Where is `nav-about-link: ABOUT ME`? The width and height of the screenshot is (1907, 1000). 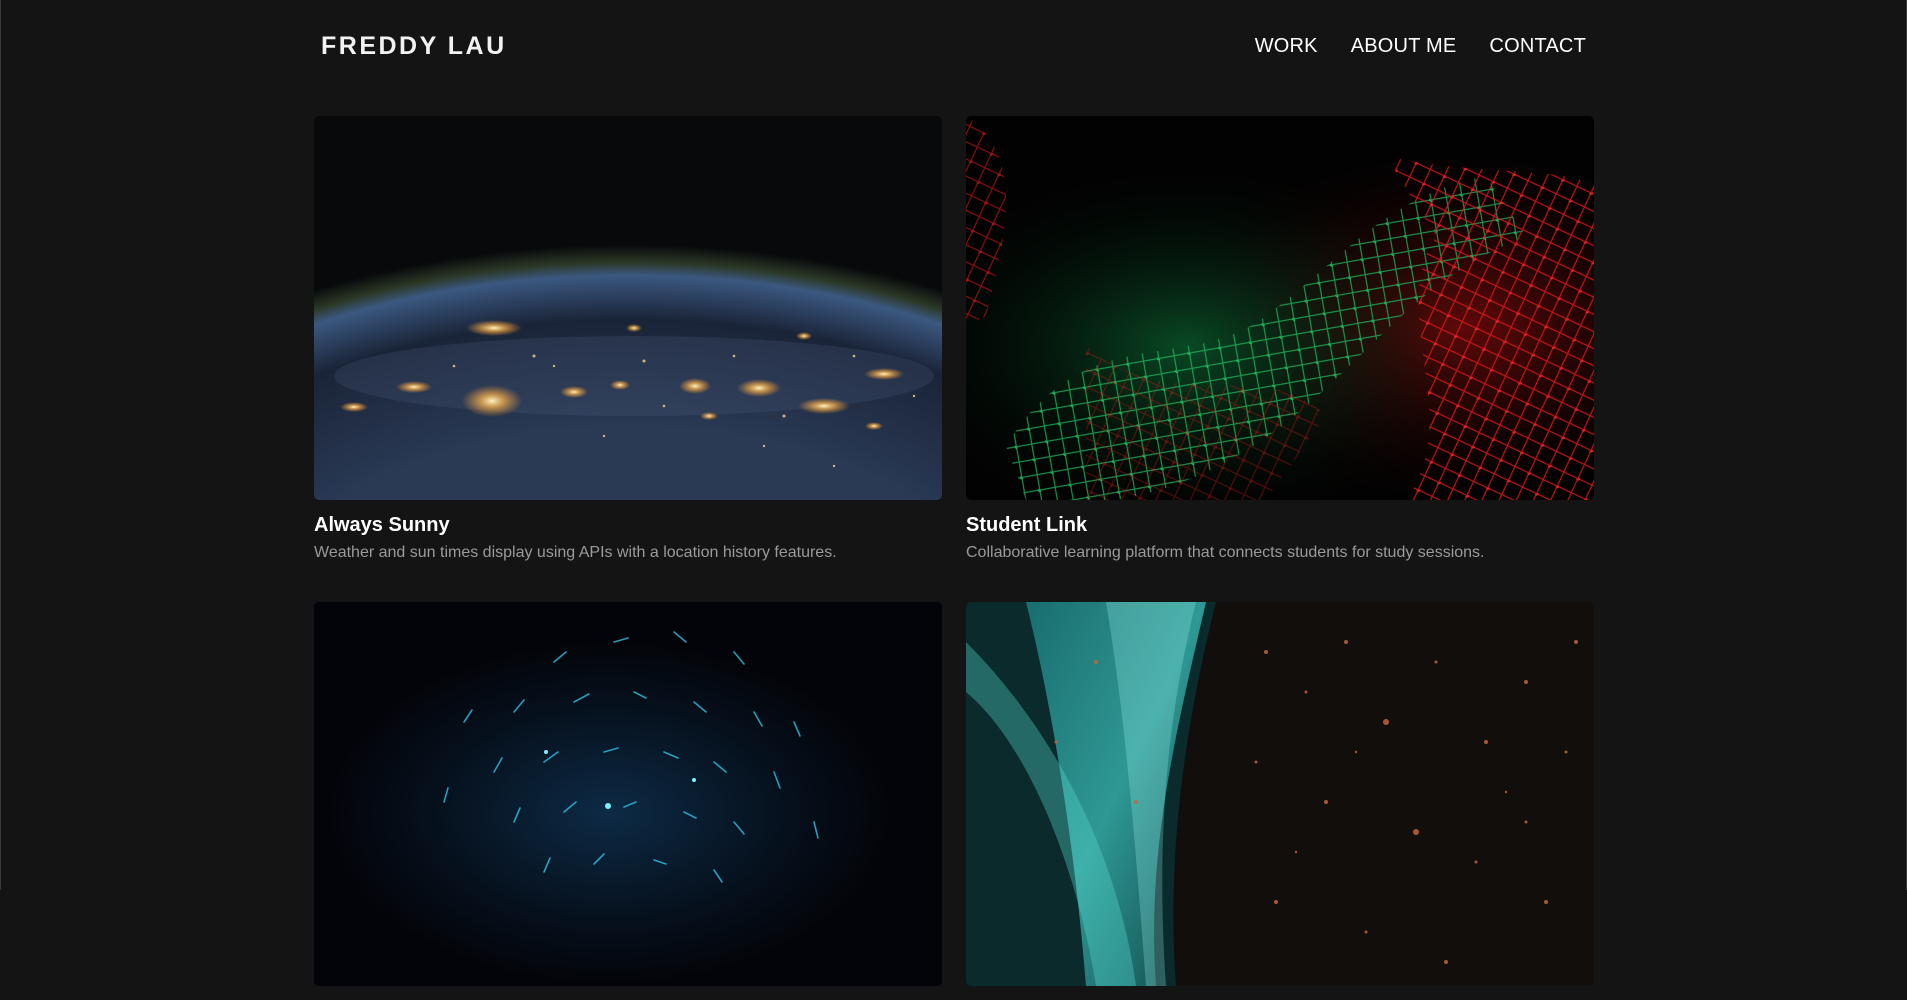
nav-about-link: ABOUT ME is located at coordinates (1404, 46).